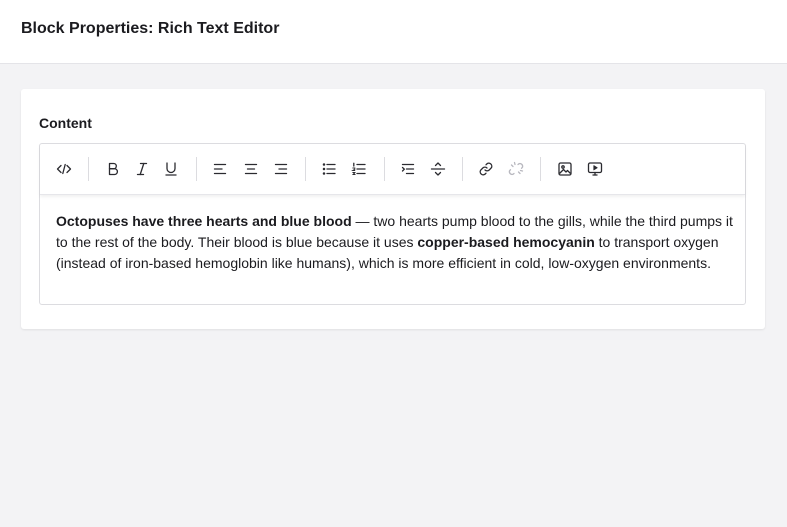 The width and height of the screenshot is (787, 527). What do you see at coordinates (595, 169) in the screenshot?
I see `embed-media-icon` at bounding box center [595, 169].